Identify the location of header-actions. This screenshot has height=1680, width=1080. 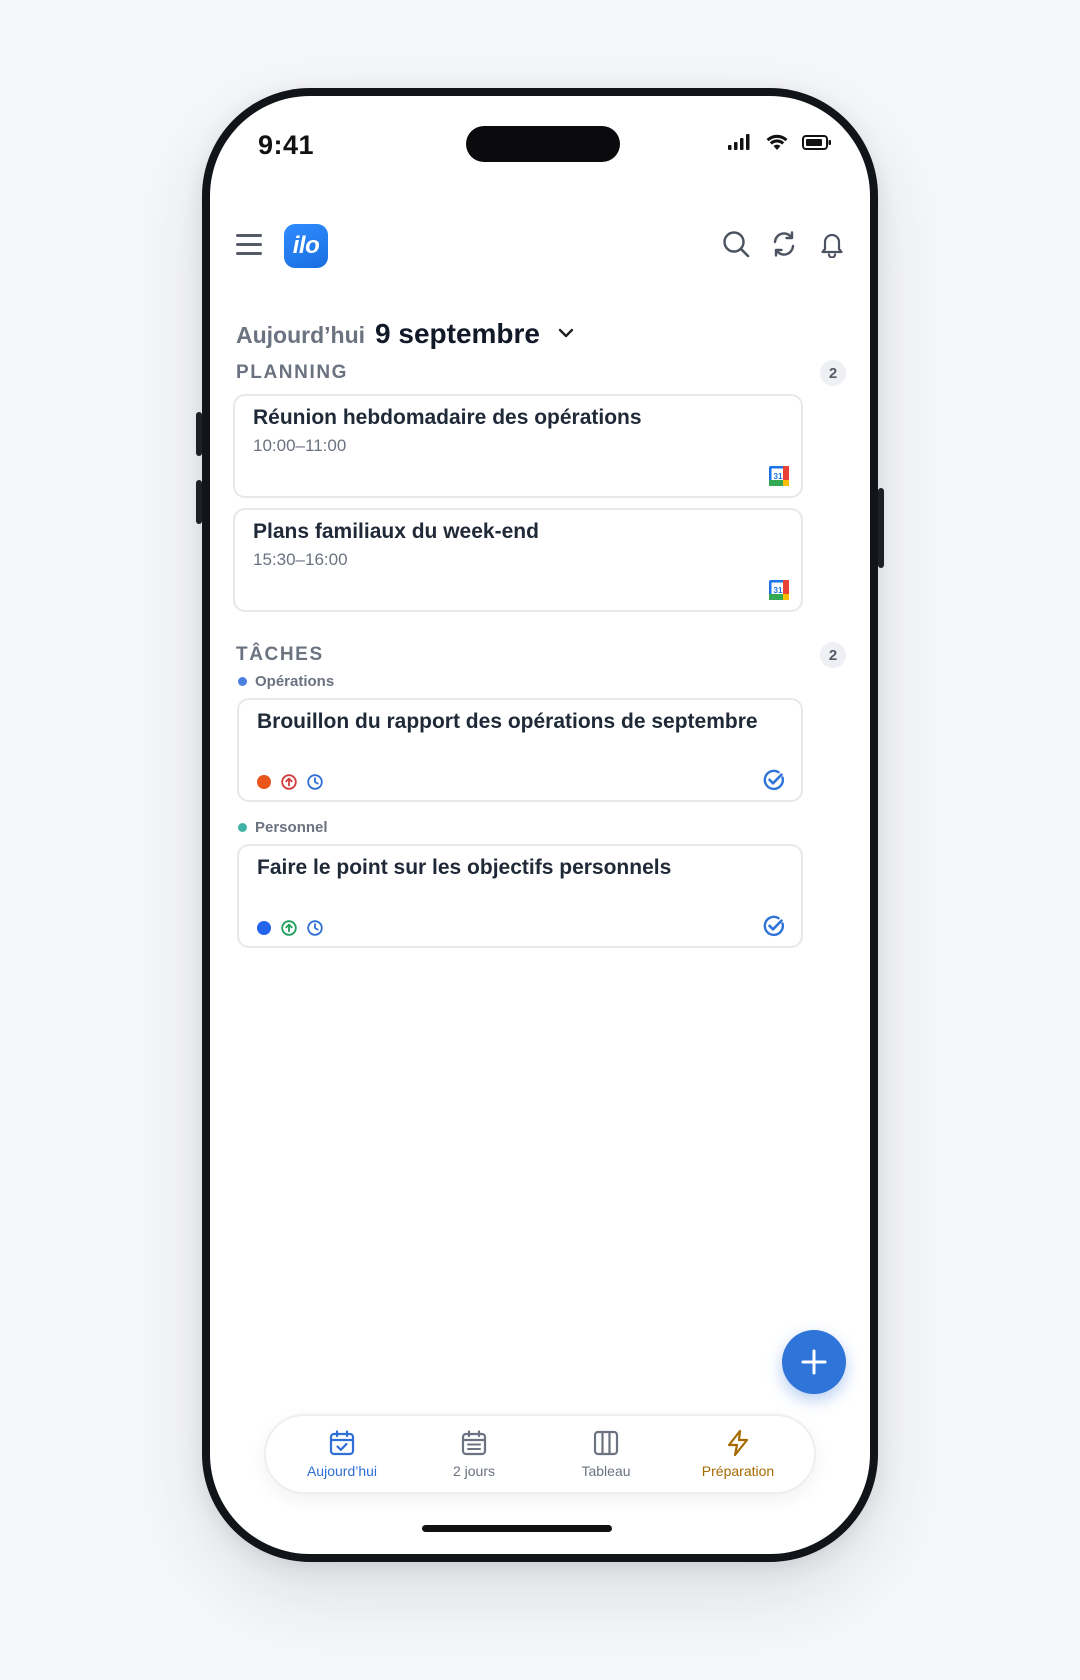
(784, 244).